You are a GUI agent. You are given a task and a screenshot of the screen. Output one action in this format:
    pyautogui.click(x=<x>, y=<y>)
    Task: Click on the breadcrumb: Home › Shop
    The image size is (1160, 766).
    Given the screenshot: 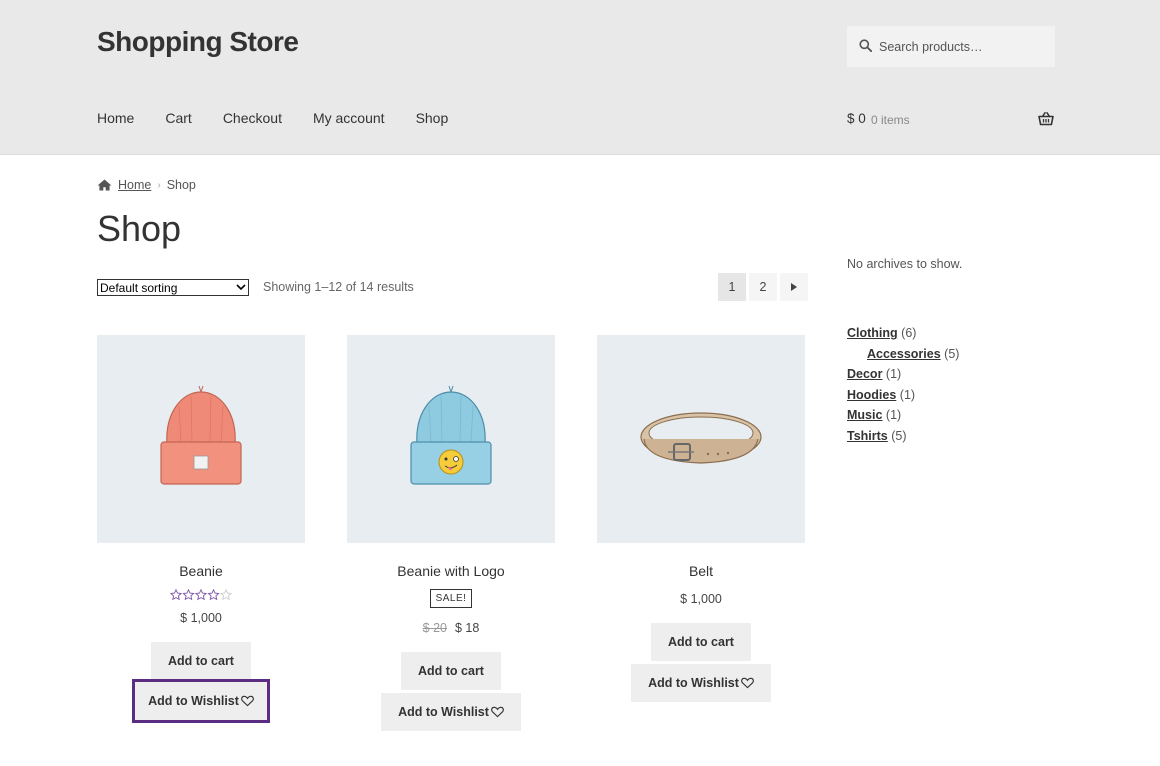 What is the action you would take?
    pyautogui.click(x=146, y=185)
    